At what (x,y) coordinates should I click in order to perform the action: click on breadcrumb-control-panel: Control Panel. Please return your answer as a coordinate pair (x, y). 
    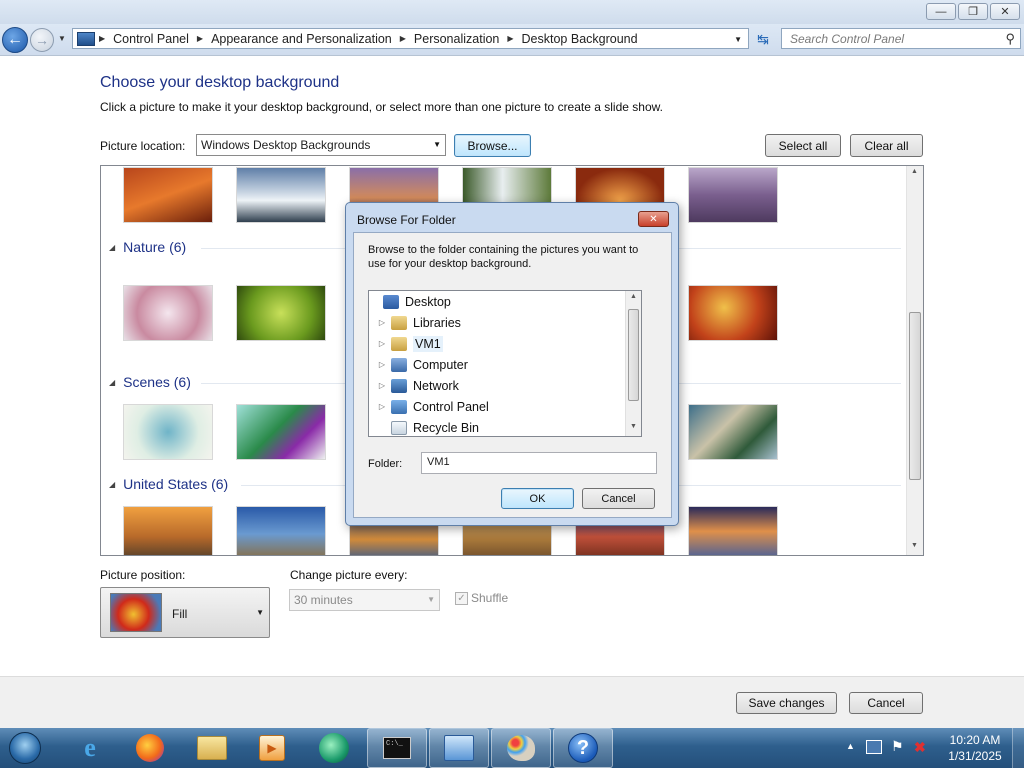
    Looking at the image, I should click on (151, 39).